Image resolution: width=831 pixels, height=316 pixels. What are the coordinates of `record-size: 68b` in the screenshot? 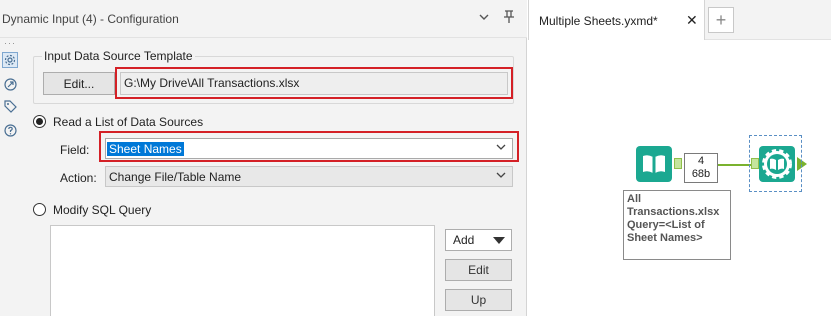 It's located at (701, 174).